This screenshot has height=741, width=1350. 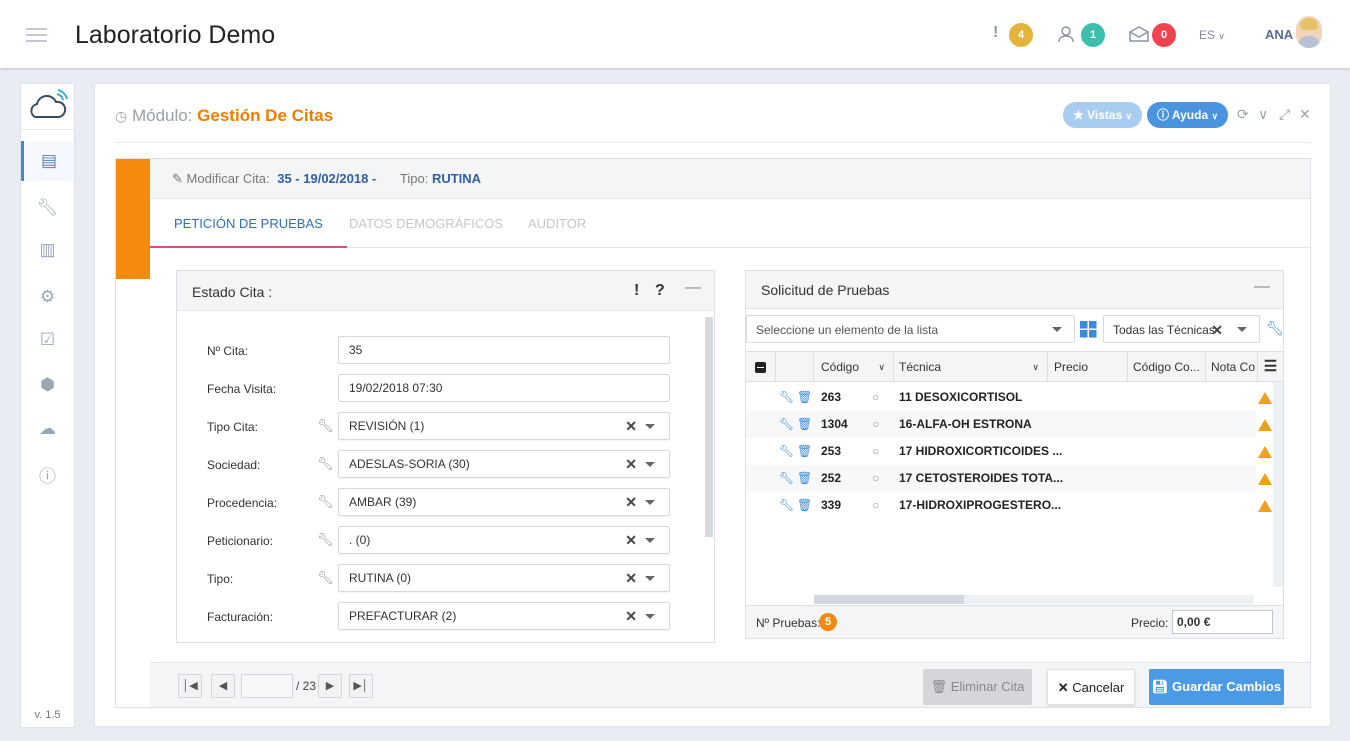 I want to click on vertical-scrollbar, so click(x=1278, y=484).